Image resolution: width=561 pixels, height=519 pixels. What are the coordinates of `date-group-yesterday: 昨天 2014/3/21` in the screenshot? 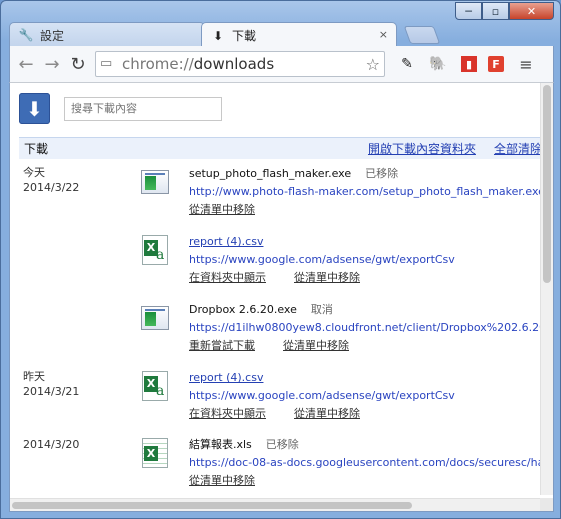 It's located at (51, 384).